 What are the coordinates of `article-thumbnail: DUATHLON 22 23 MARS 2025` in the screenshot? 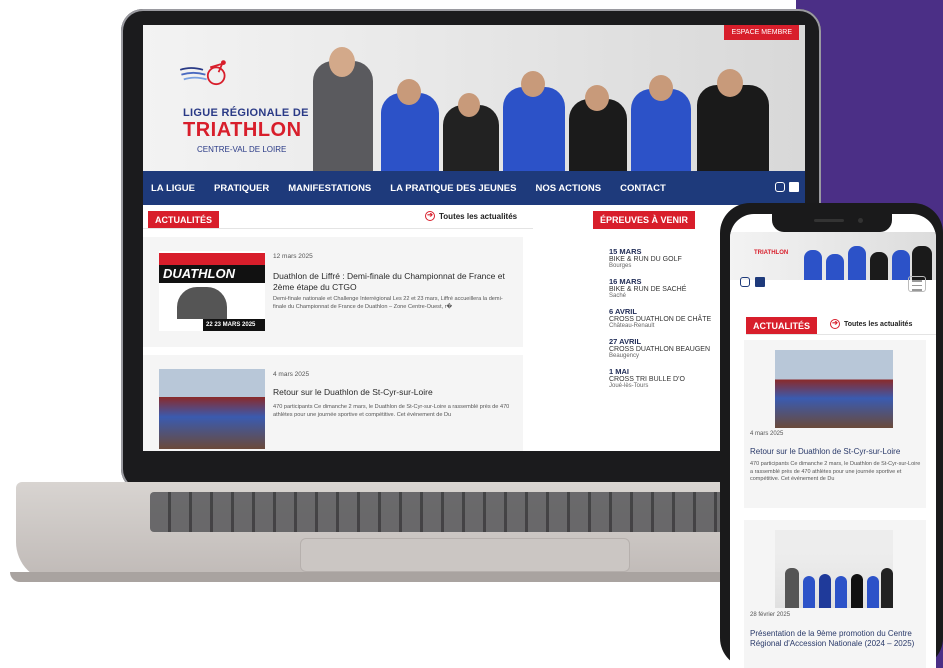 It's located at (212, 291).